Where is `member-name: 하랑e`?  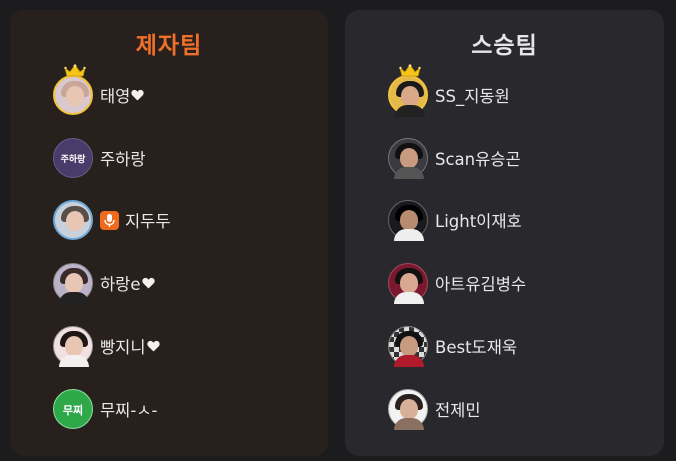
member-name: 하랑e is located at coordinates (120, 284).